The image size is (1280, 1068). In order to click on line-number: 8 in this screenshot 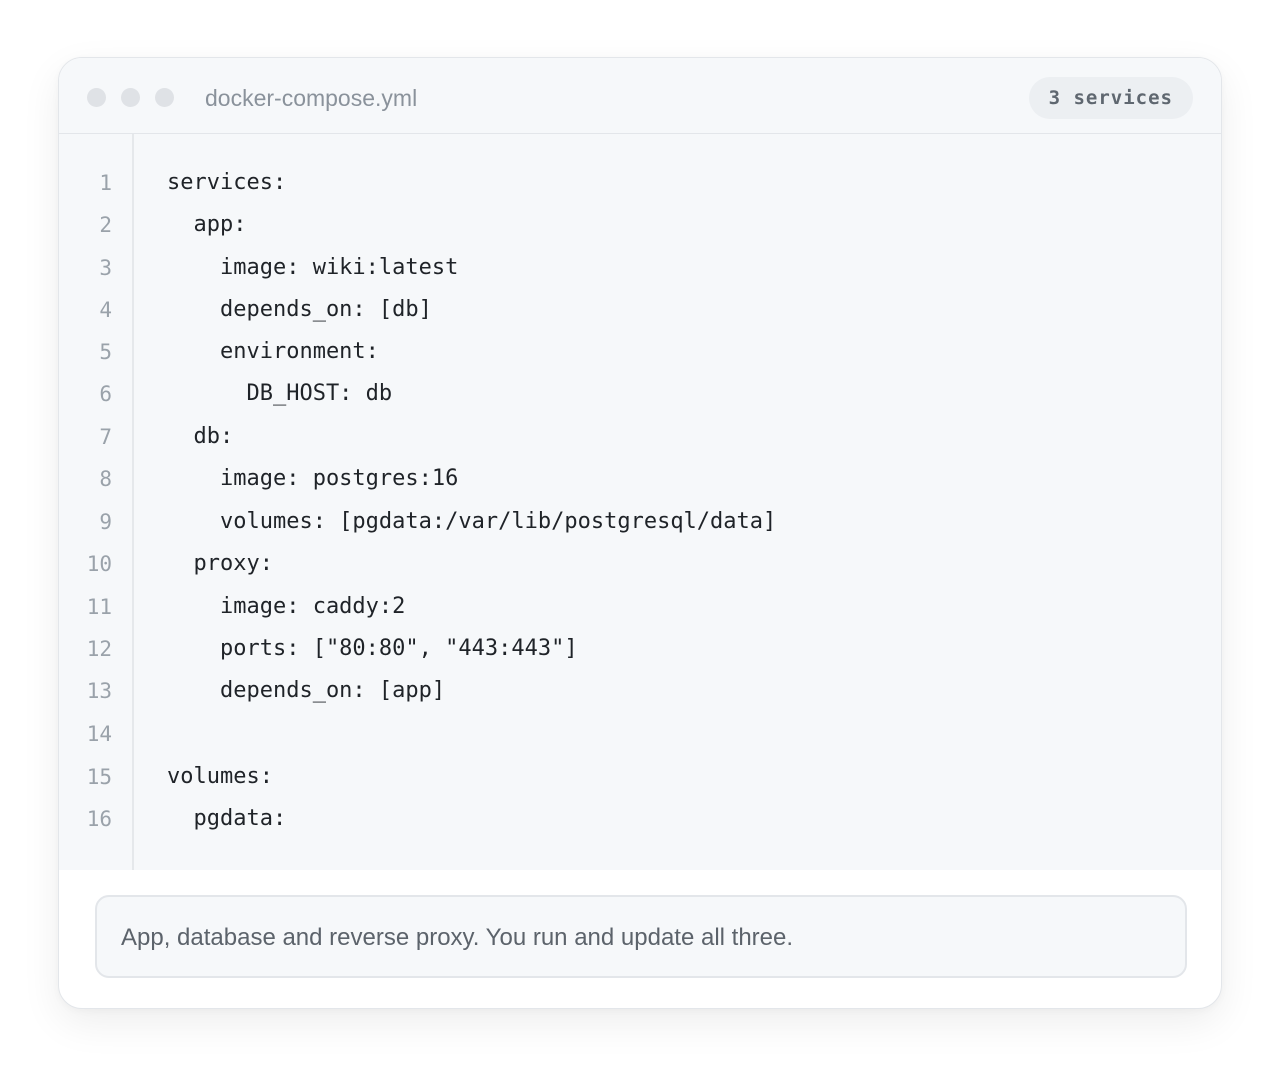, I will do `click(105, 479)`.